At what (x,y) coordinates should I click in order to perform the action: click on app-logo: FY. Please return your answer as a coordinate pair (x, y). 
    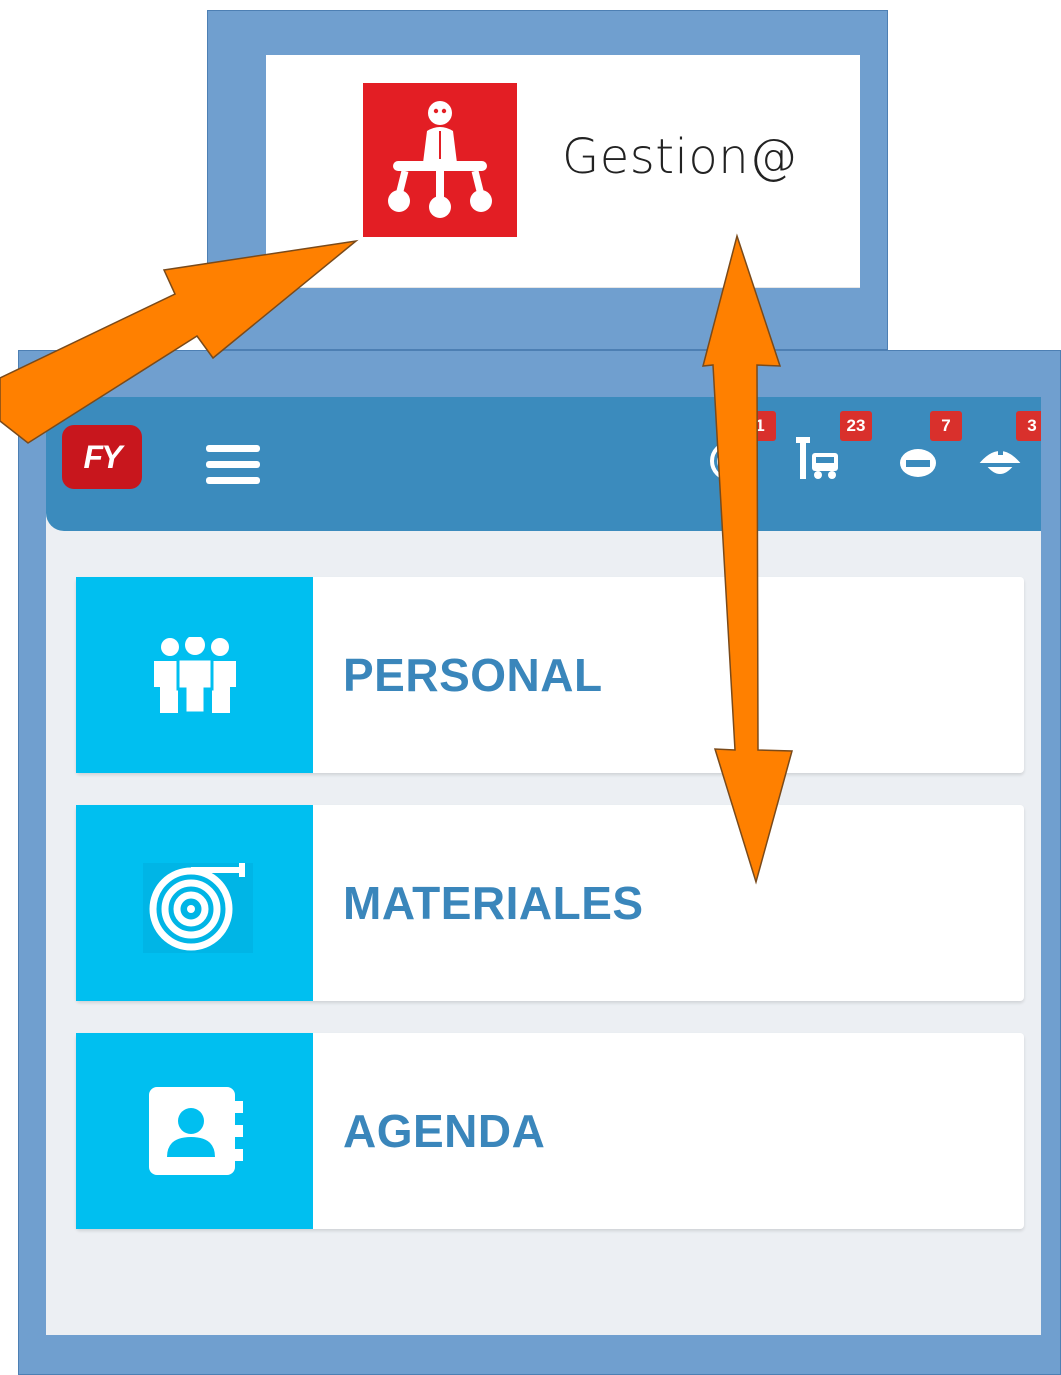
    Looking at the image, I should click on (102, 457).